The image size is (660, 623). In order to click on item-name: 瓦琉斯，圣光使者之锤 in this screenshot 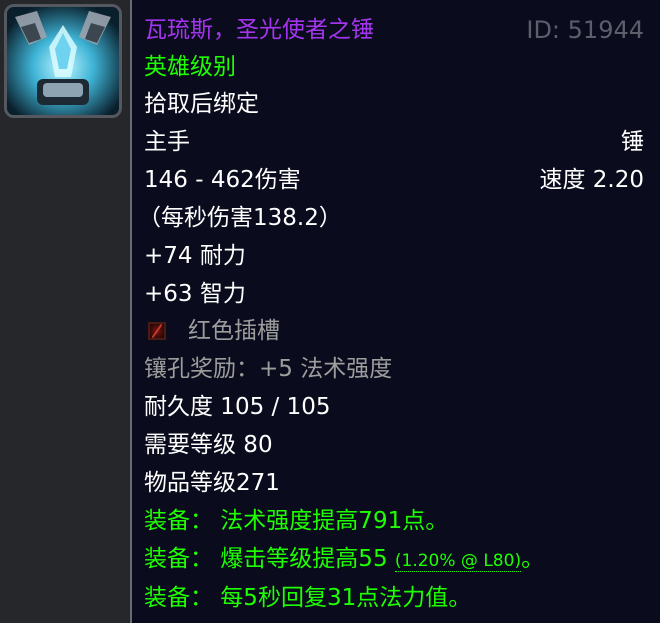, I will do `click(259, 30)`.